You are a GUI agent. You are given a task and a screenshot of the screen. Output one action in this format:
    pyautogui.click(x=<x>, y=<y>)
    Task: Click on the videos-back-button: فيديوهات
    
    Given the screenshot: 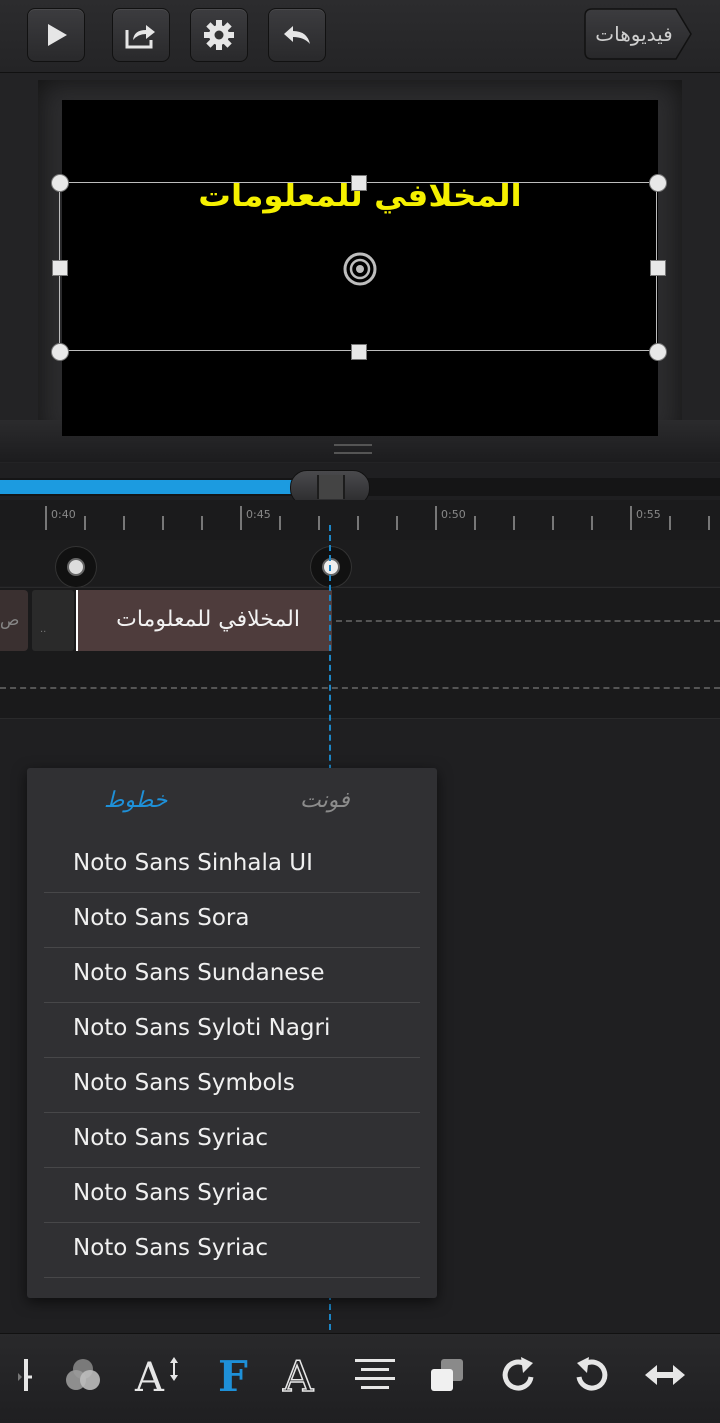 What is the action you would take?
    pyautogui.click(x=638, y=34)
    